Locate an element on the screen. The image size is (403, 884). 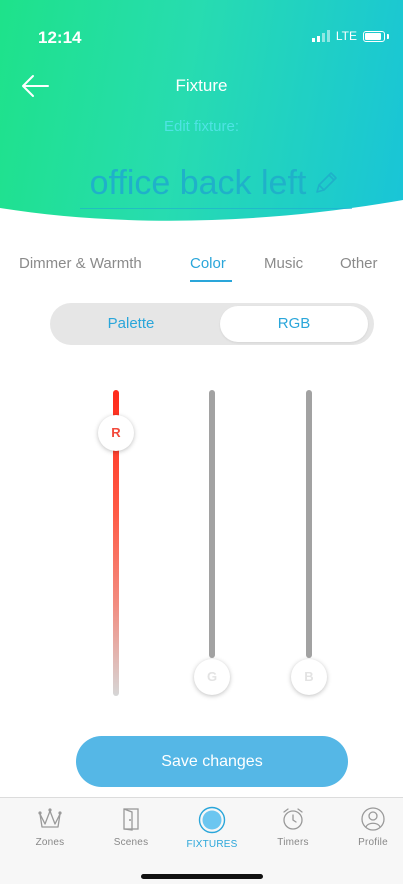
tabbar-label-profile: Profile is located at coordinates (373, 842).